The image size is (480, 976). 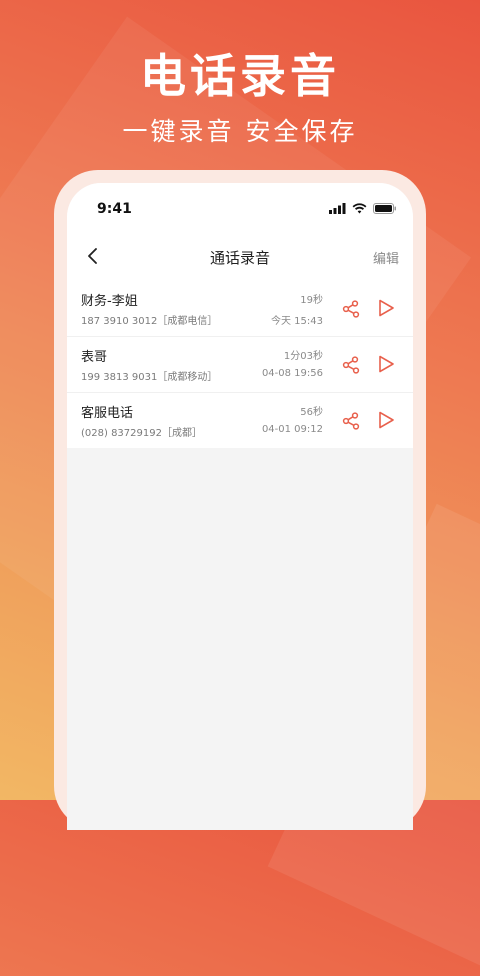 What do you see at coordinates (359, 208) in the screenshot?
I see `wifi-icon` at bounding box center [359, 208].